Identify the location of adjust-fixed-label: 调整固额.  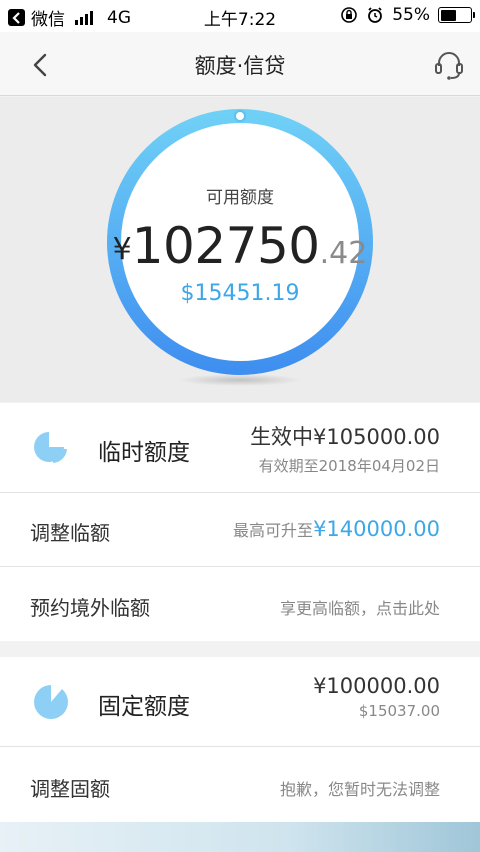
(70, 789).